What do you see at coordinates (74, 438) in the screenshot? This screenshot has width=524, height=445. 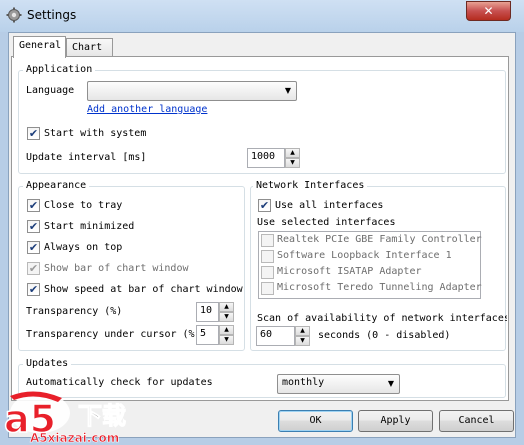 I see `watermark-site-text: A5xiazai.com` at bounding box center [74, 438].